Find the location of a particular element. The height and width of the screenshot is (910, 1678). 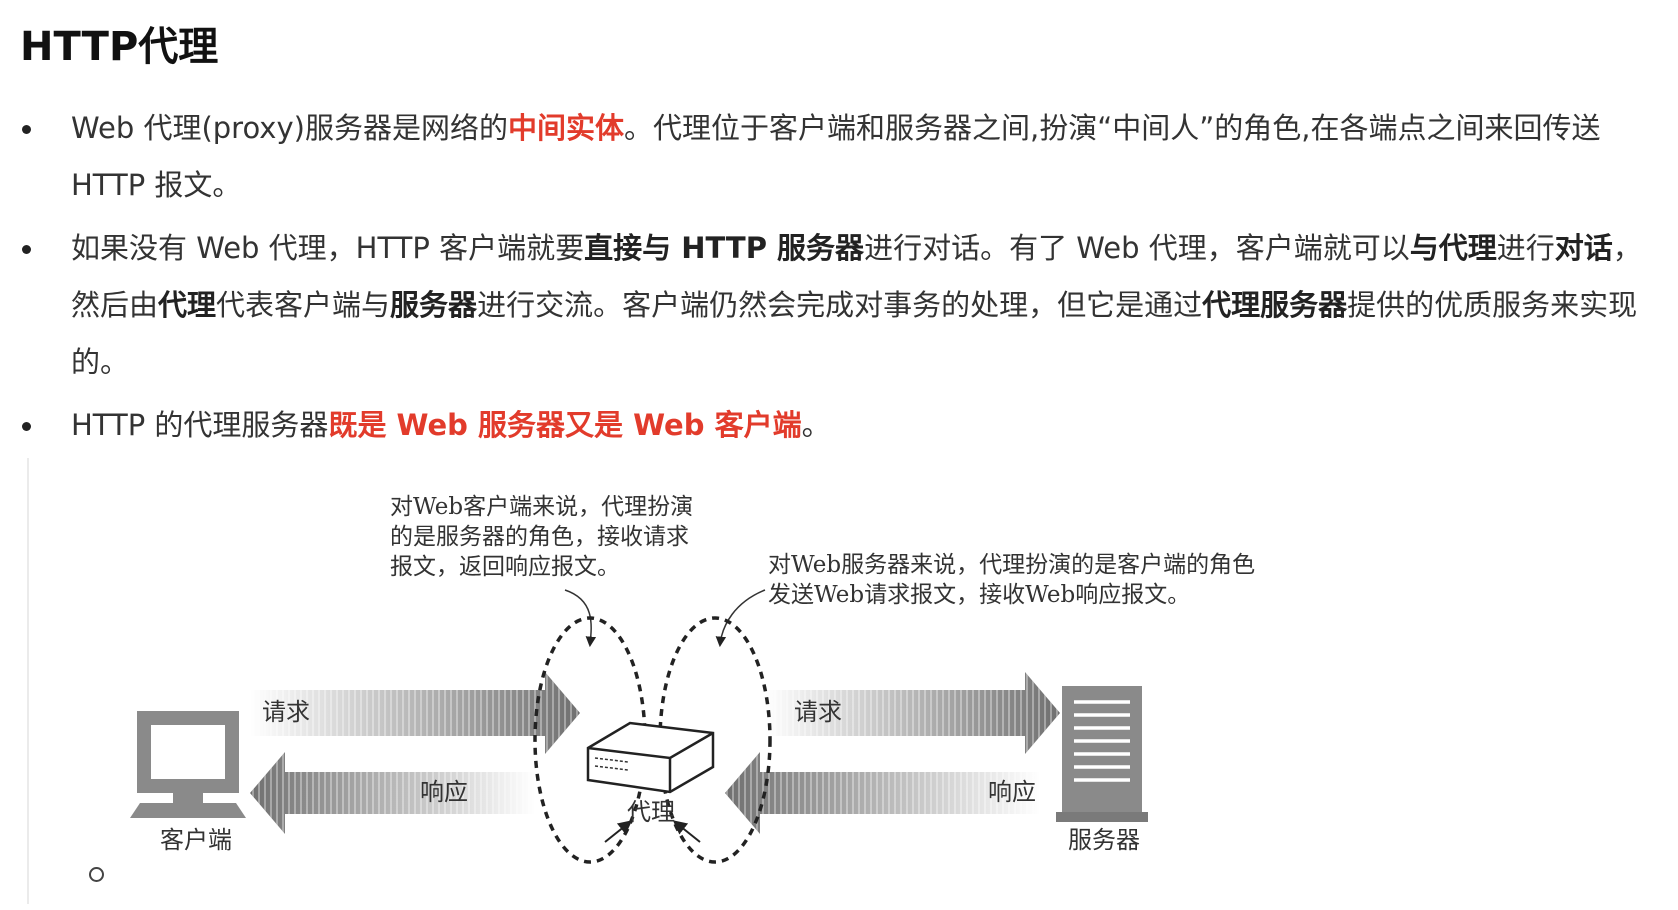

left-response-arrow is located at coordinates (392, 793).